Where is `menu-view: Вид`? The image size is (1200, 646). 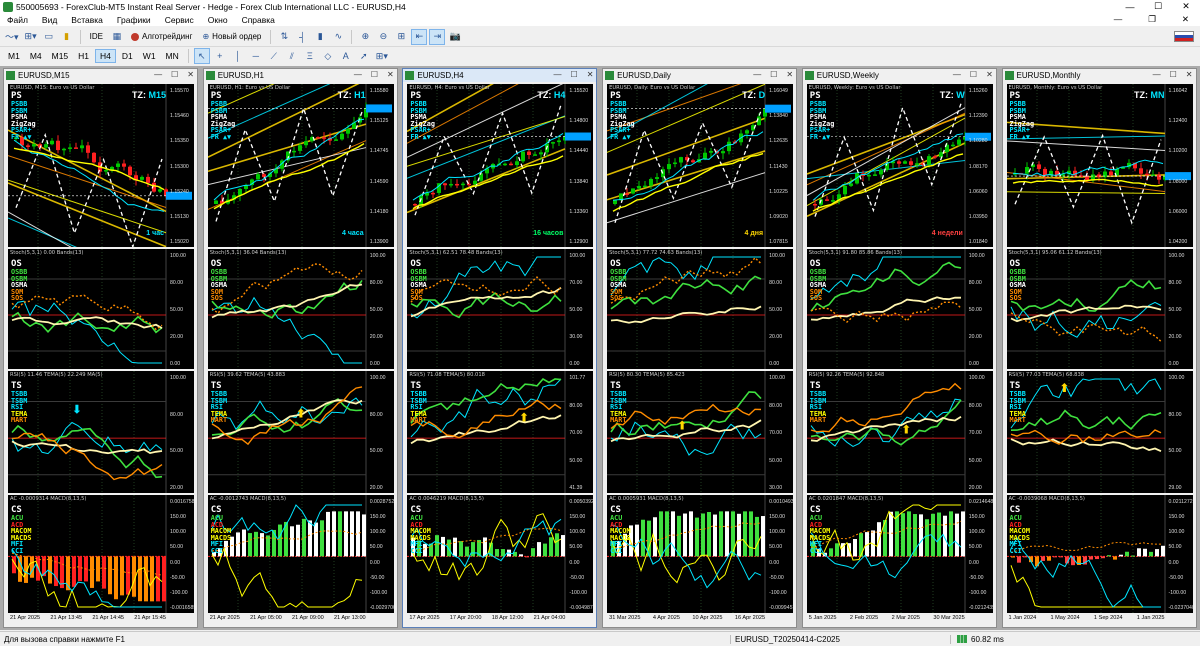 menu-view: Вид is located at coordinates (49, 20).